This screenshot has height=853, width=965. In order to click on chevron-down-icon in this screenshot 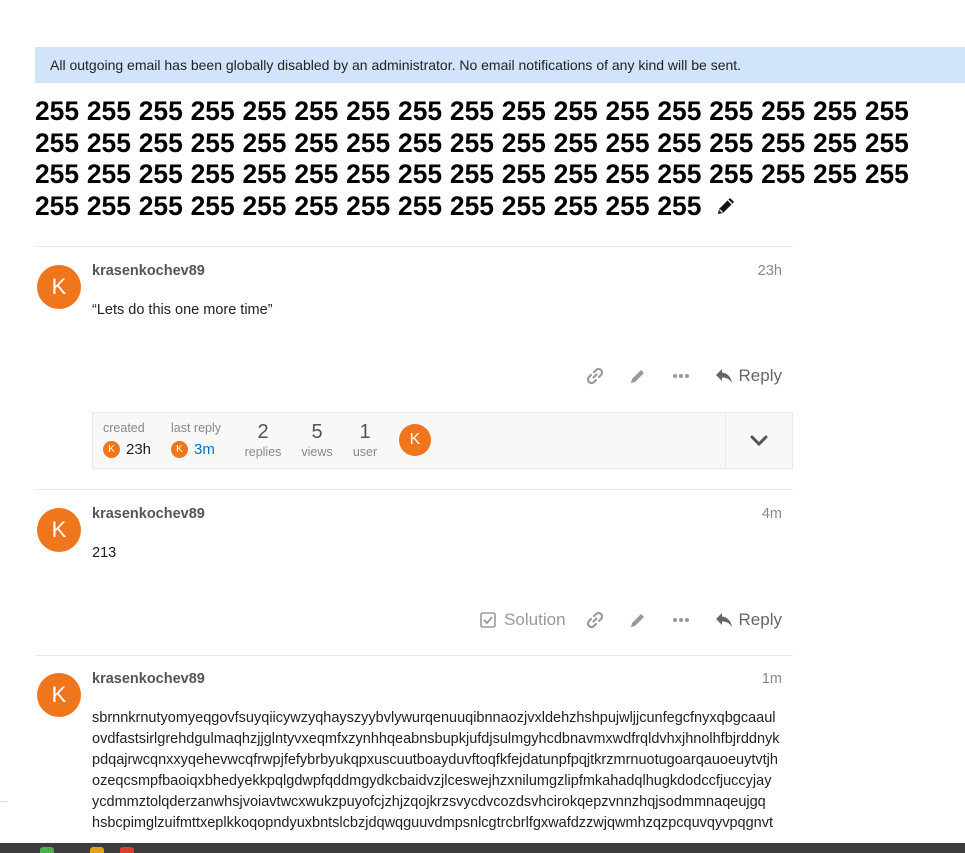, I will do `click(759, 440)`.